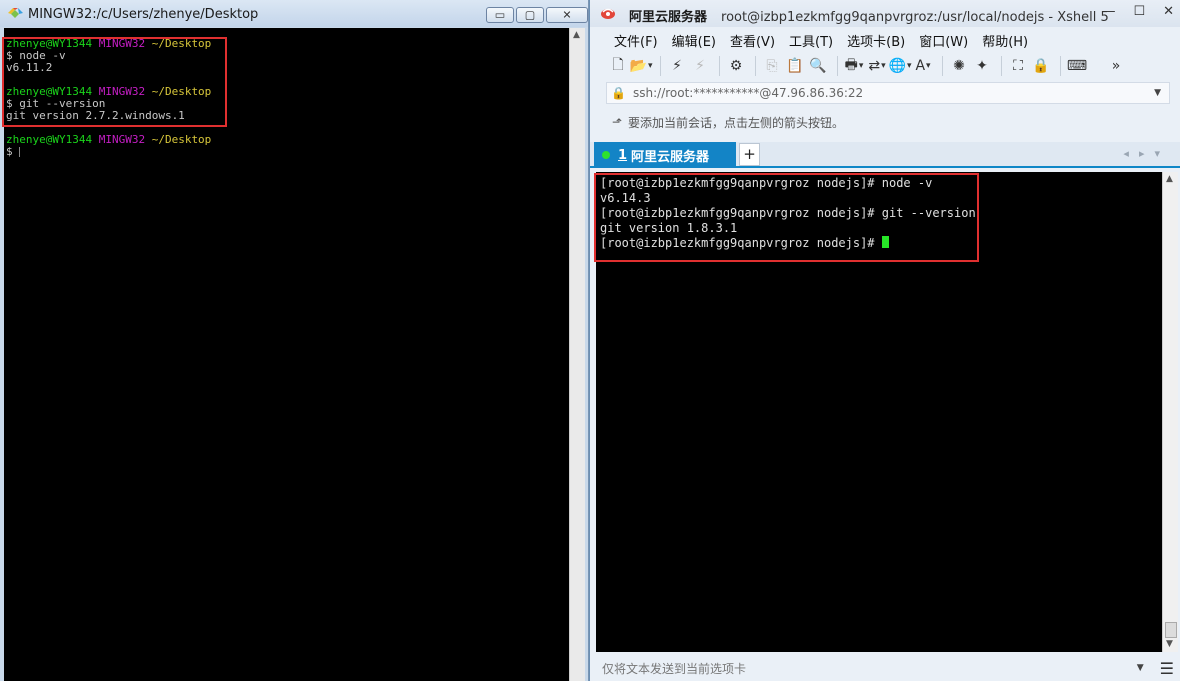 The width and height of the screenshot is (1180, 681). I want to click on maximize-button: ☐, so click(1139, 11).